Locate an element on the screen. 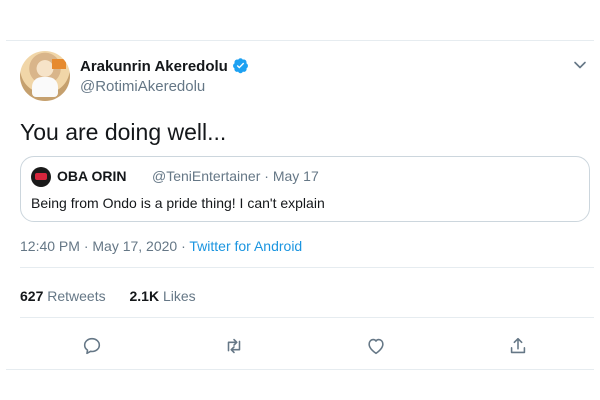 The height and width of the screenshot is (400, 600). retweets-stat: 627 Retweets is located at coordinates (63, 296).